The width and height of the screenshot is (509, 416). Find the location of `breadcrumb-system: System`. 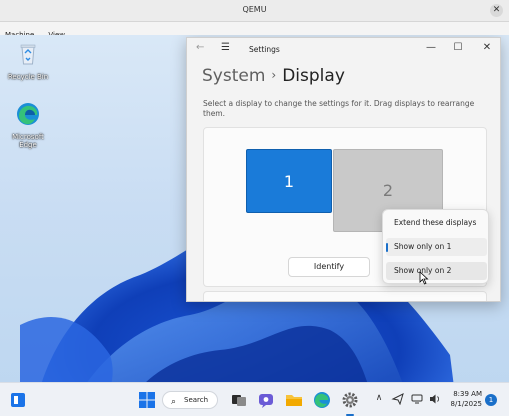

breadcrumb-system: System is located at coordinates (233, 76).